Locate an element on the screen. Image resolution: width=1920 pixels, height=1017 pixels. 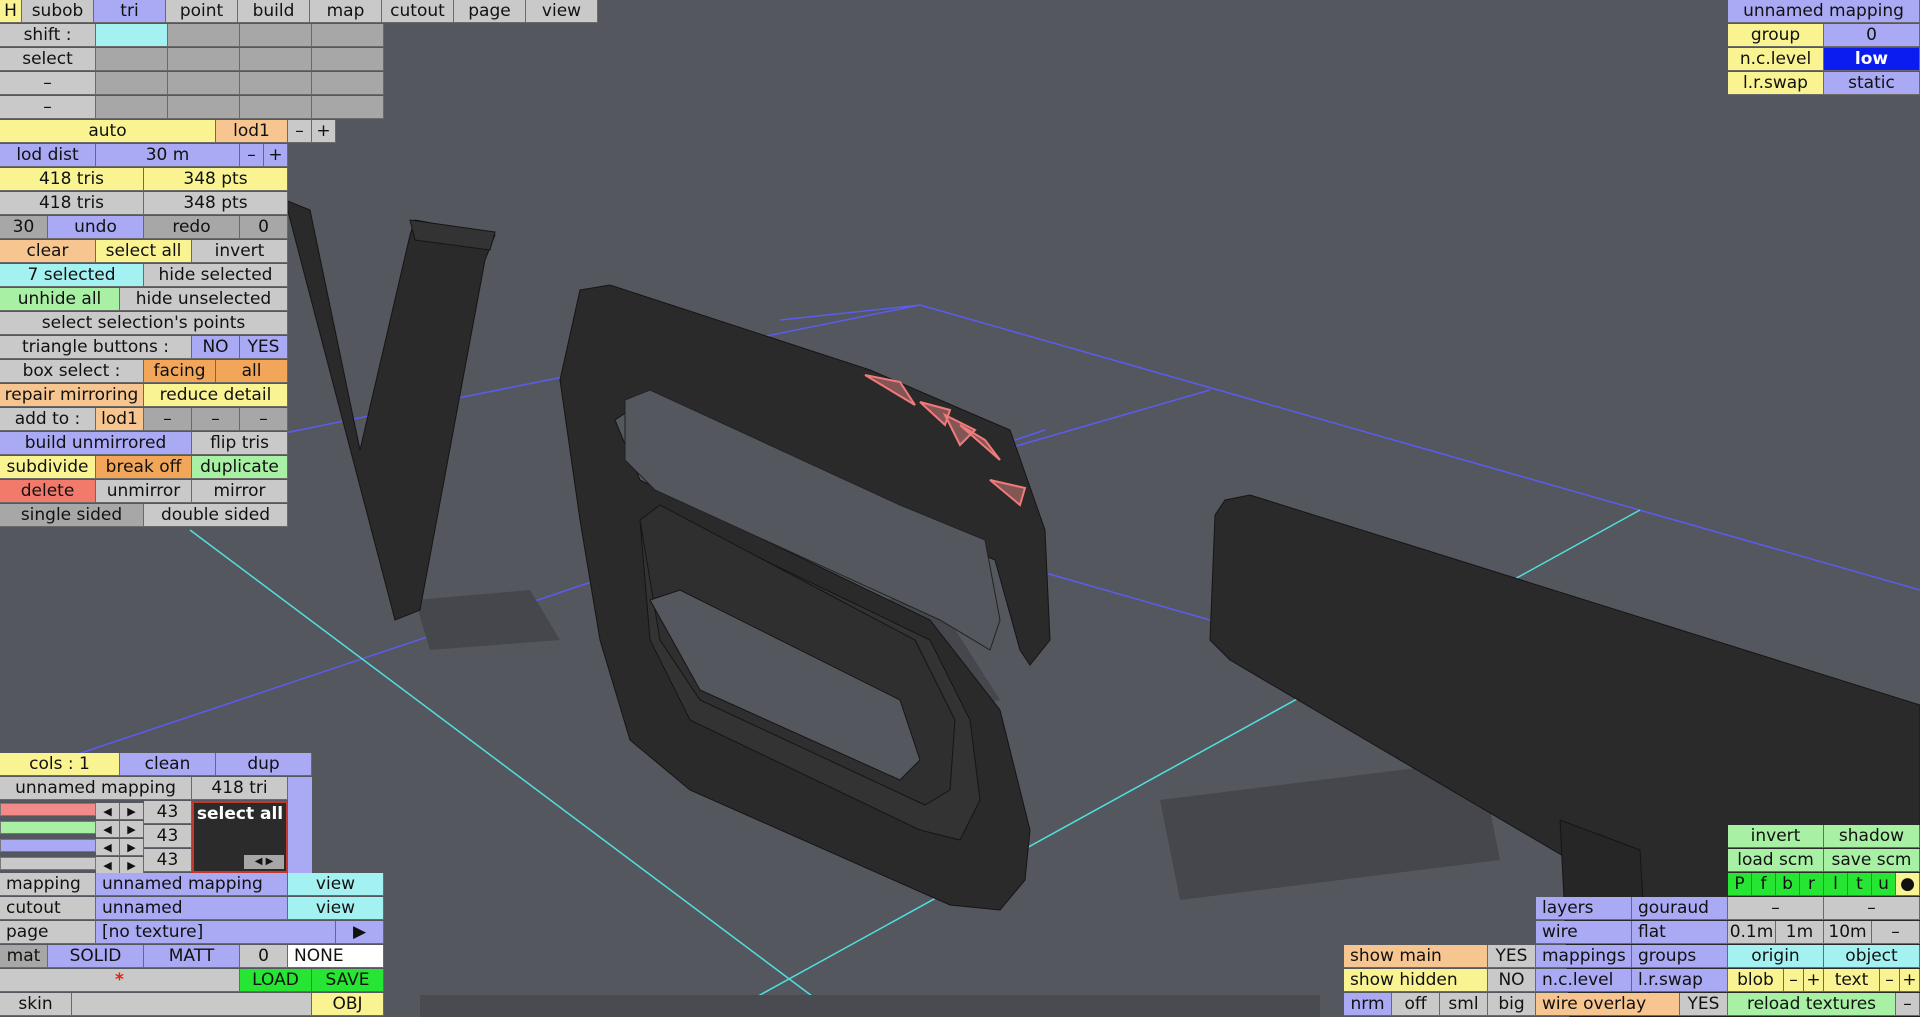
menu-view: view is located at coordinates (562, 11).